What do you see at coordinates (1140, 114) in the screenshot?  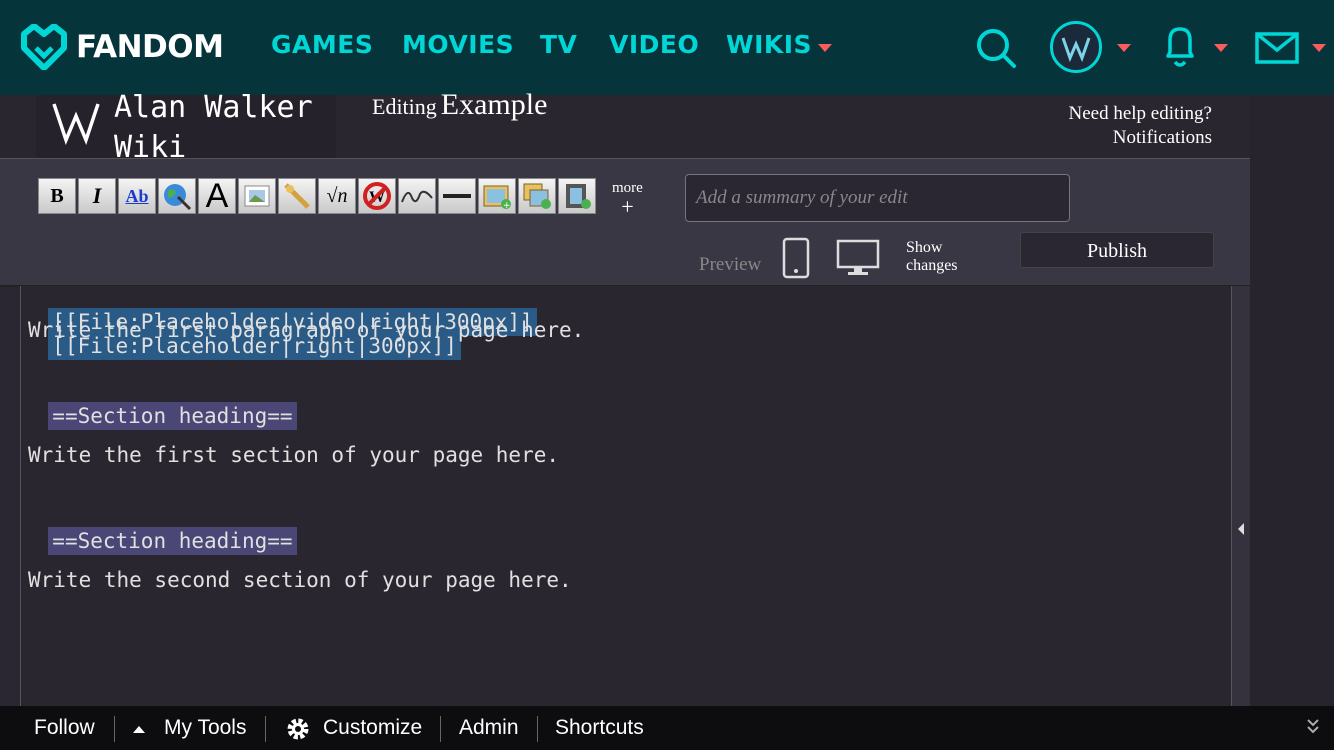 I see `help-editing-link: Need help editing?` at bounding box center [1140, 114].